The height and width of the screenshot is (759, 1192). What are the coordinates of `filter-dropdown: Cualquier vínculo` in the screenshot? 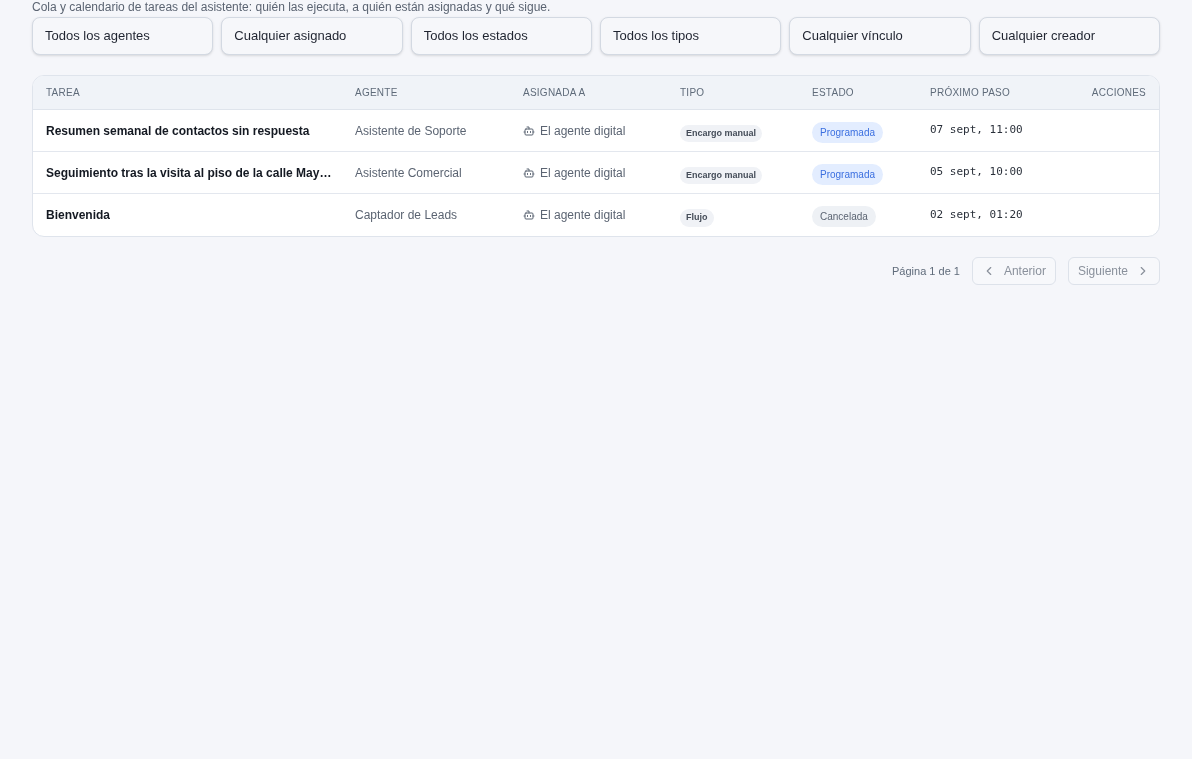 It's located at (880, 36).